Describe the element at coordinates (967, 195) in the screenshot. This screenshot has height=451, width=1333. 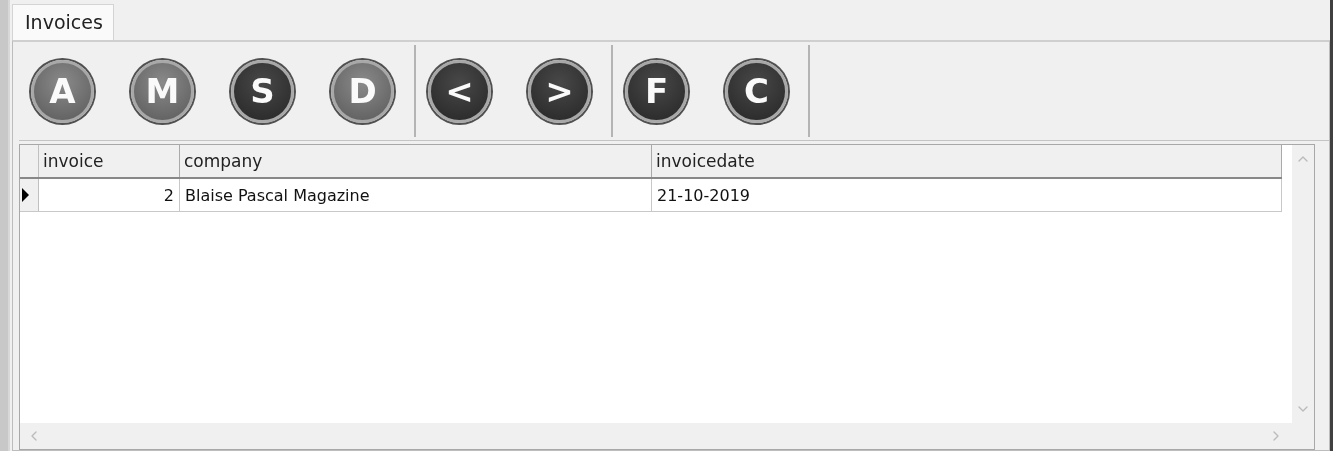
I see `table-cell: 21-10-2019` at that location.